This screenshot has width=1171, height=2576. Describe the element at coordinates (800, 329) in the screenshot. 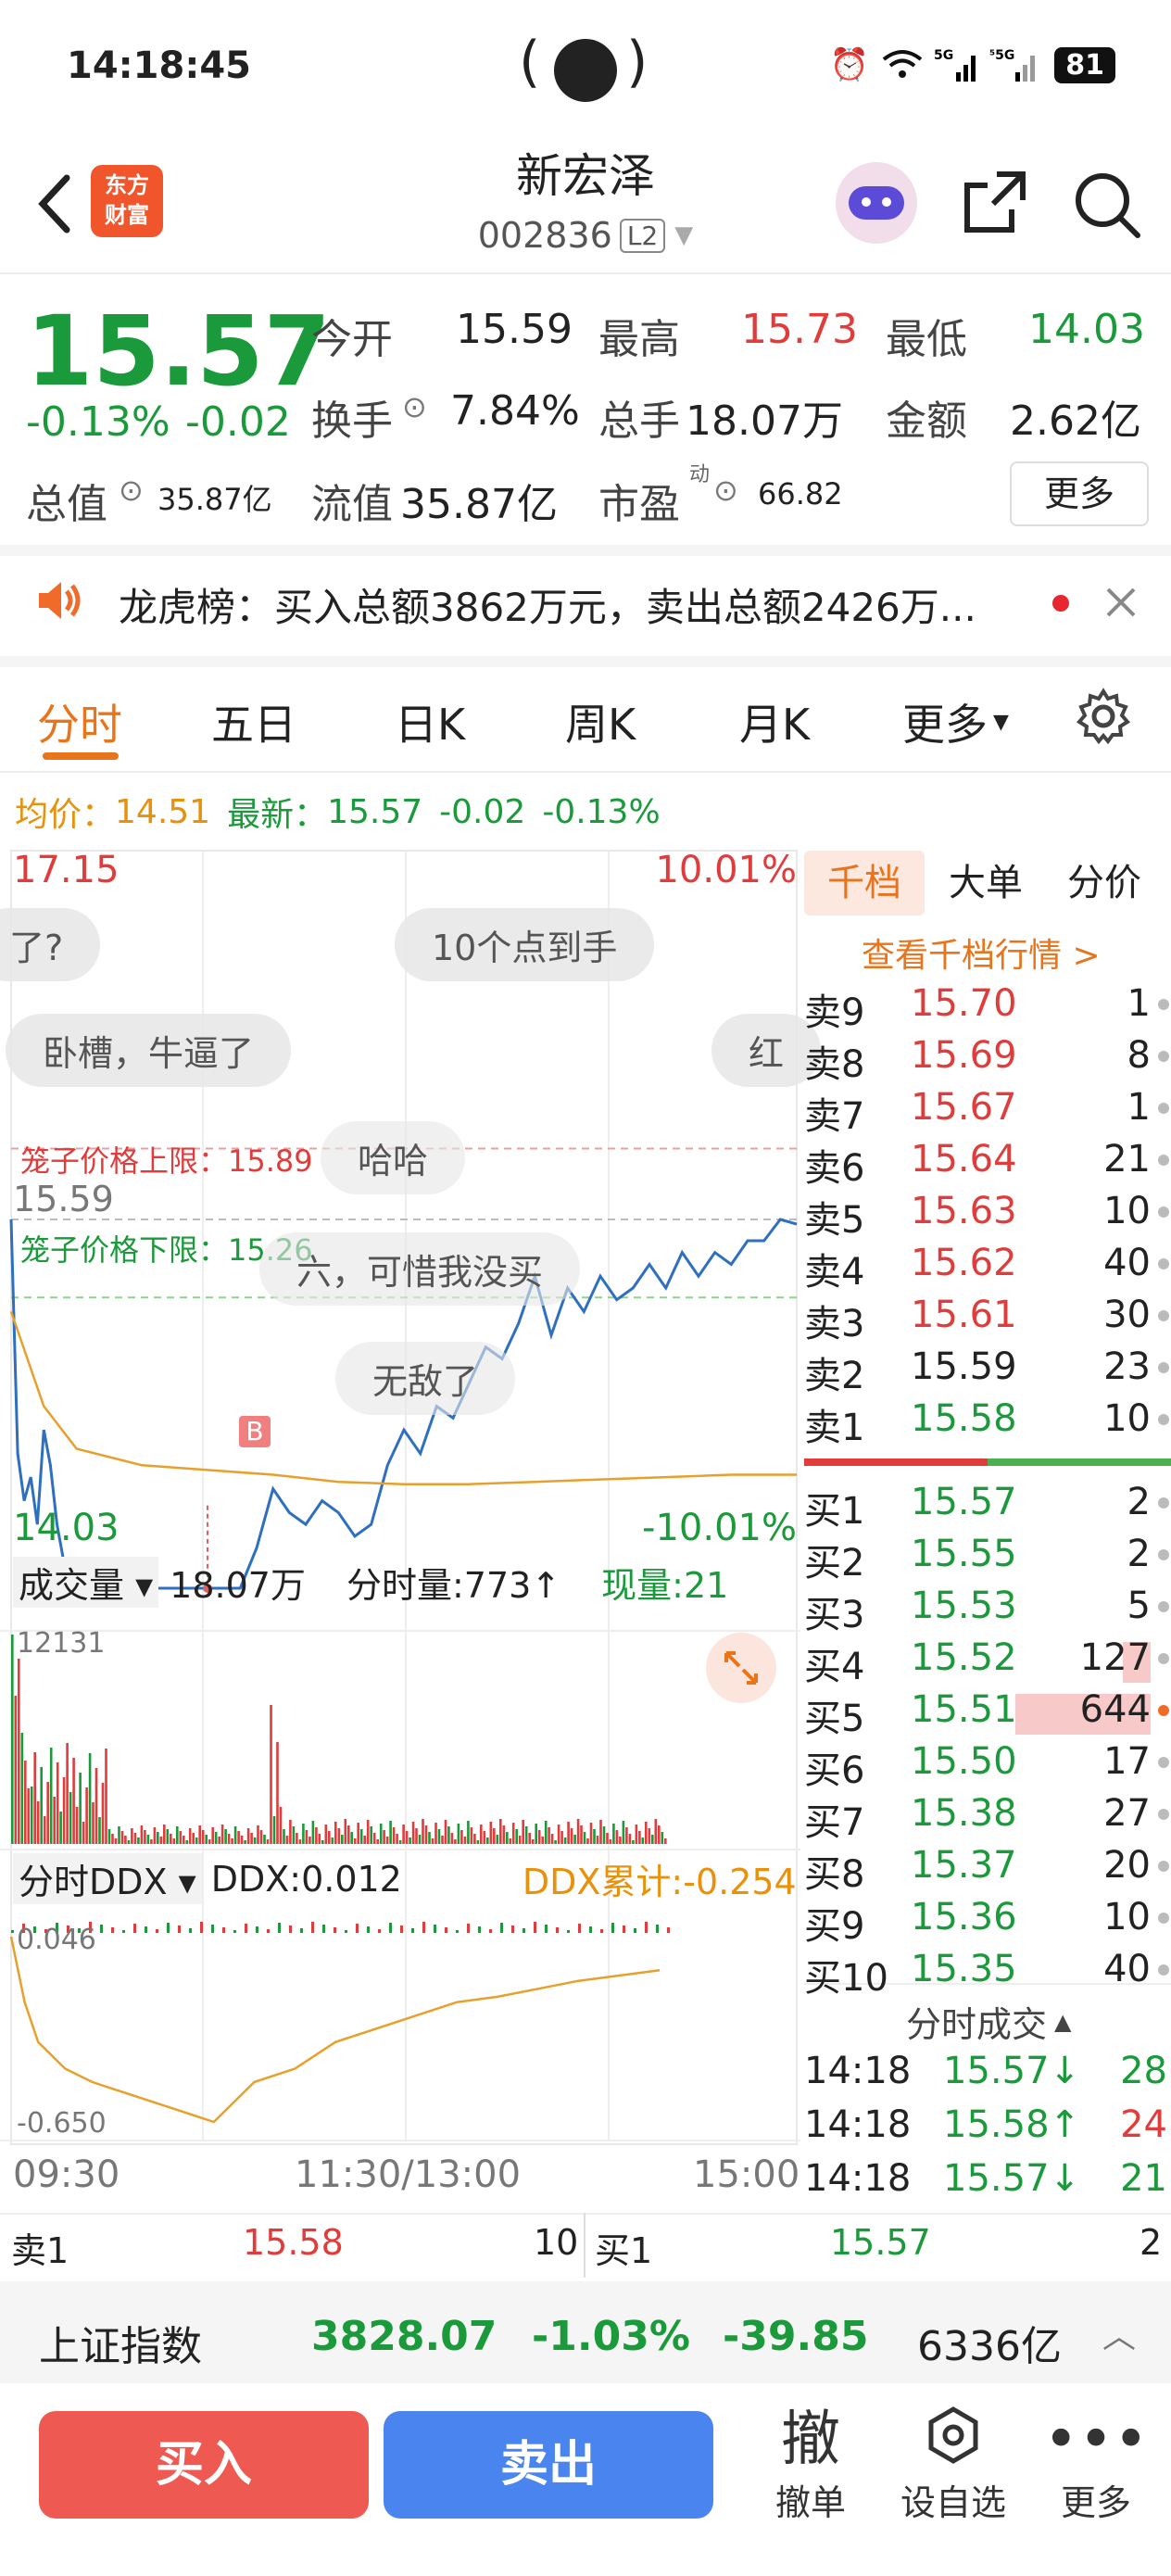

I see `high-value: 15.73` at that location.